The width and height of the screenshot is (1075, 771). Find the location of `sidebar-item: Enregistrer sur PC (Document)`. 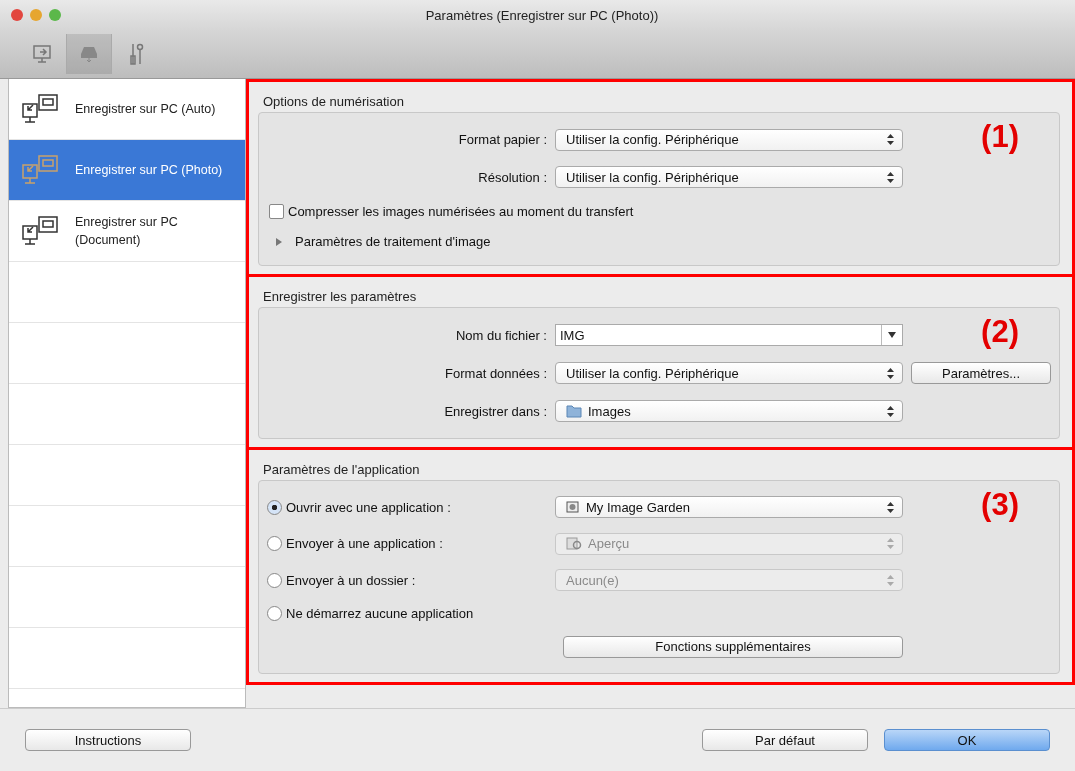

sidebar-item: Enregistrer sur PC (Document) is located at coordinates (127, 231).